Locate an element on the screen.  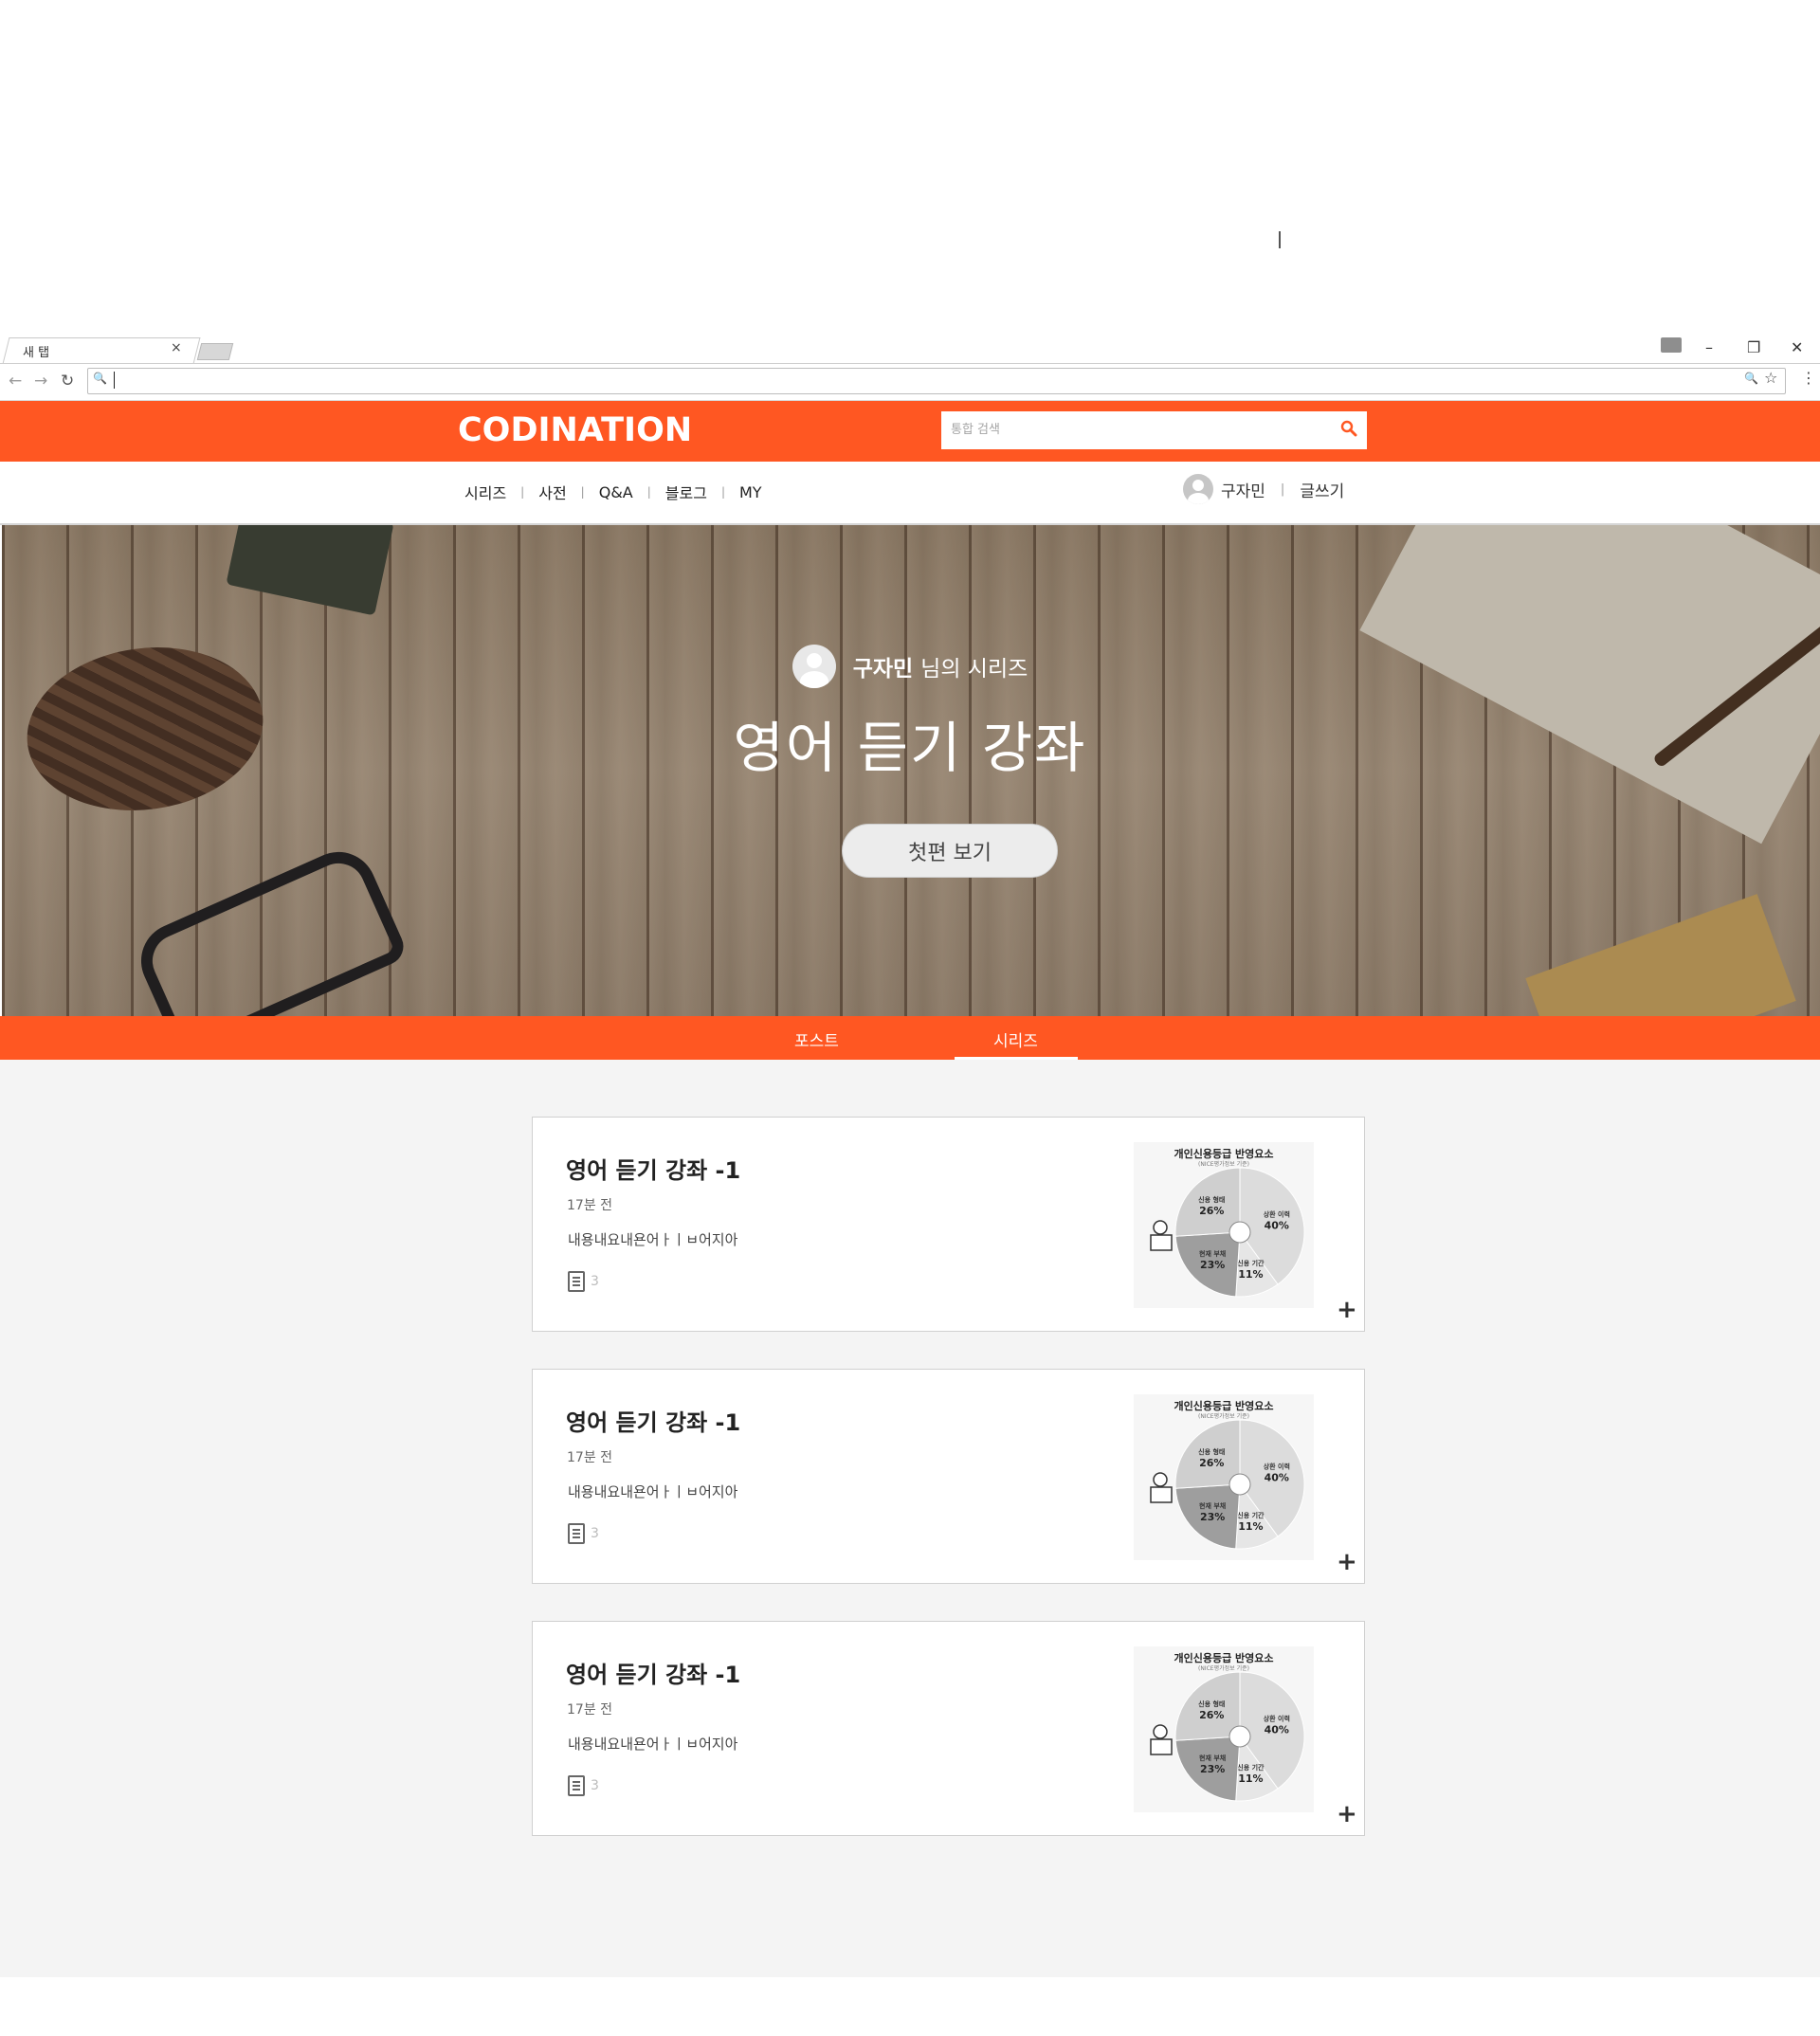
tab-posts: 포스트 is located at coordinates (816, 1039).